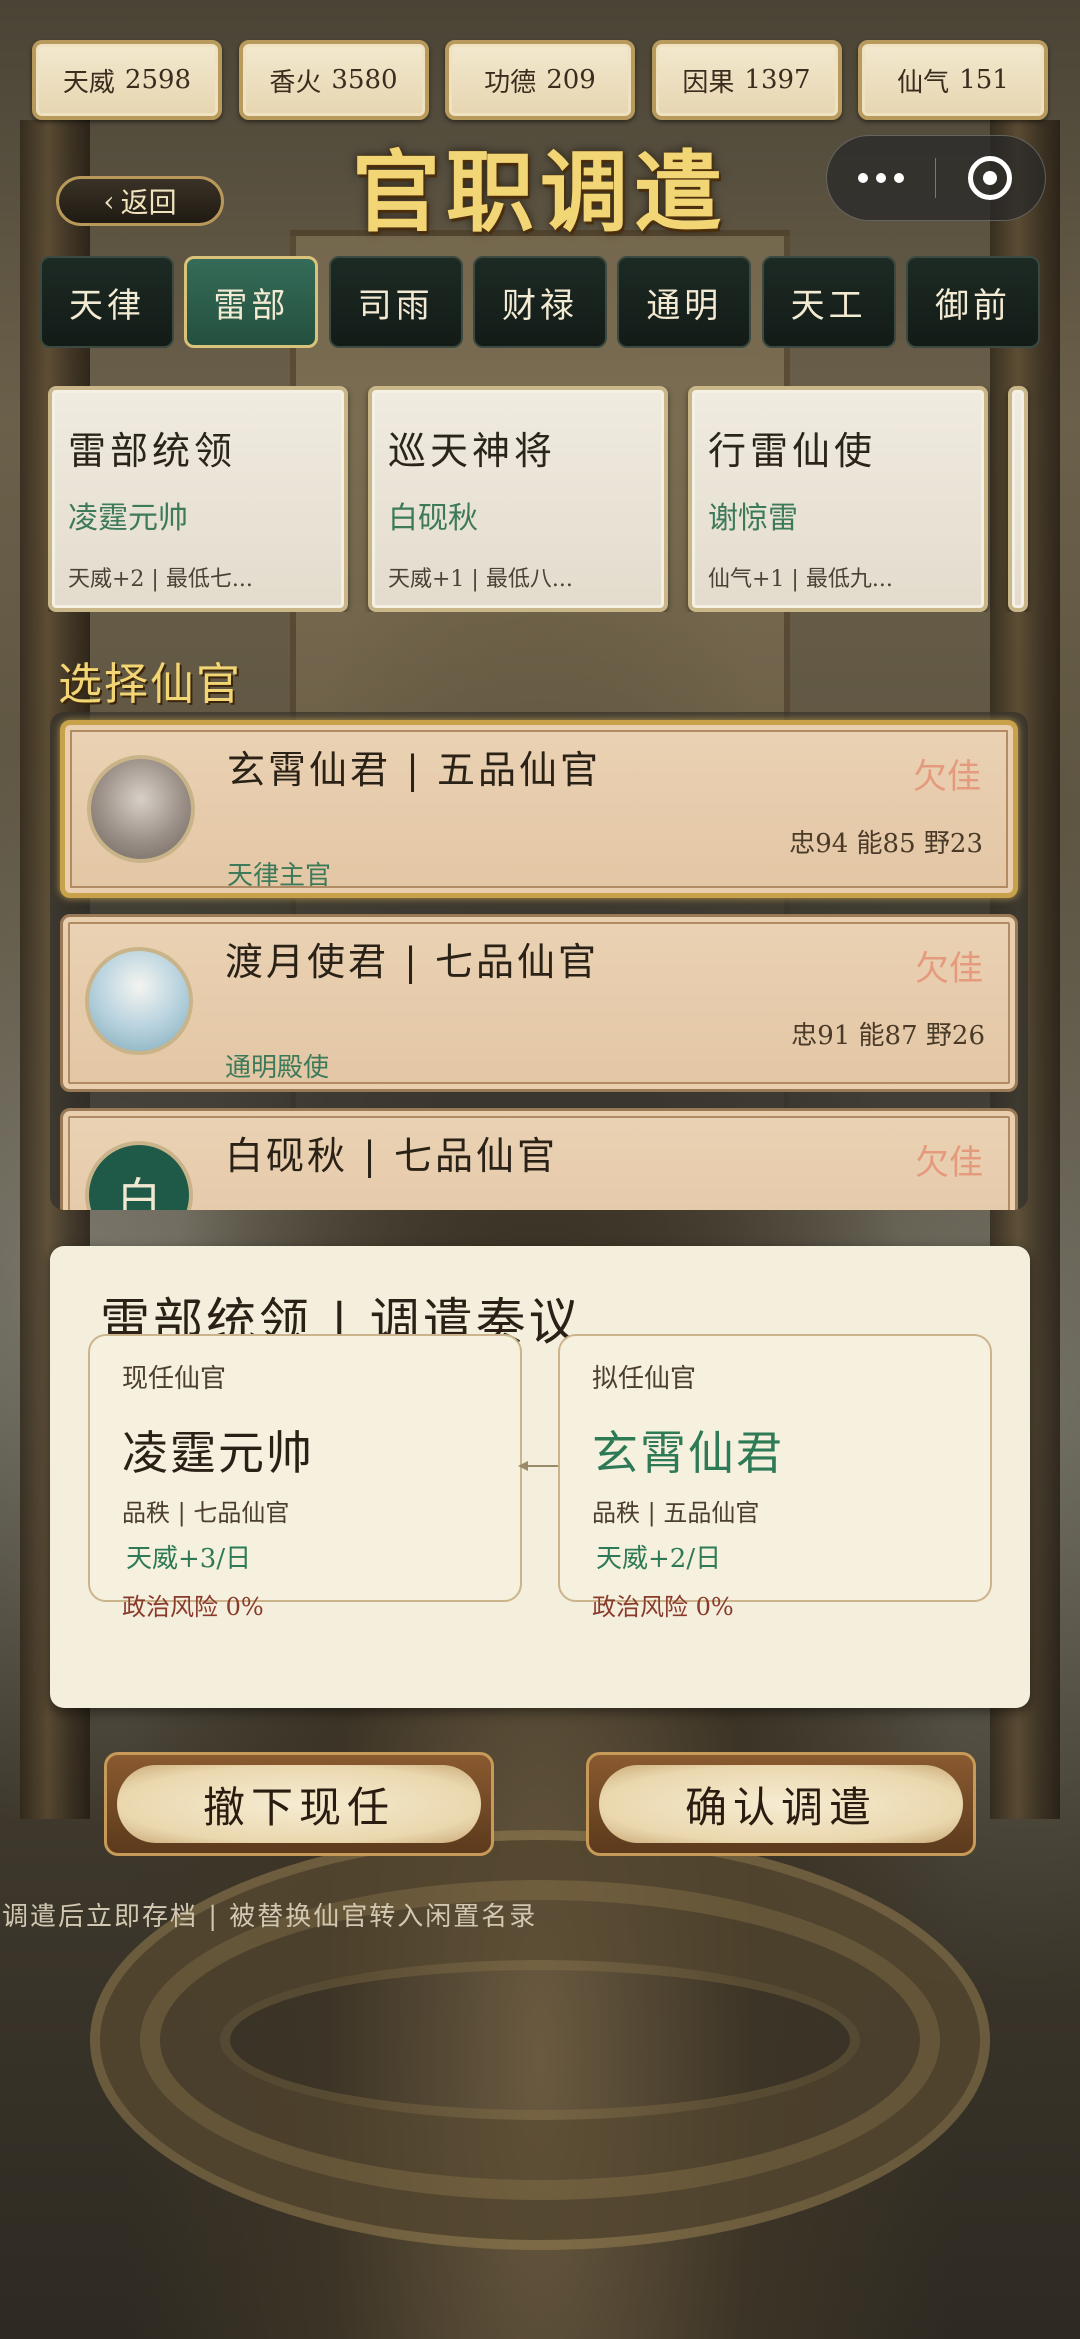  I want to click on miniprogram-capsule, so click(936, 178).